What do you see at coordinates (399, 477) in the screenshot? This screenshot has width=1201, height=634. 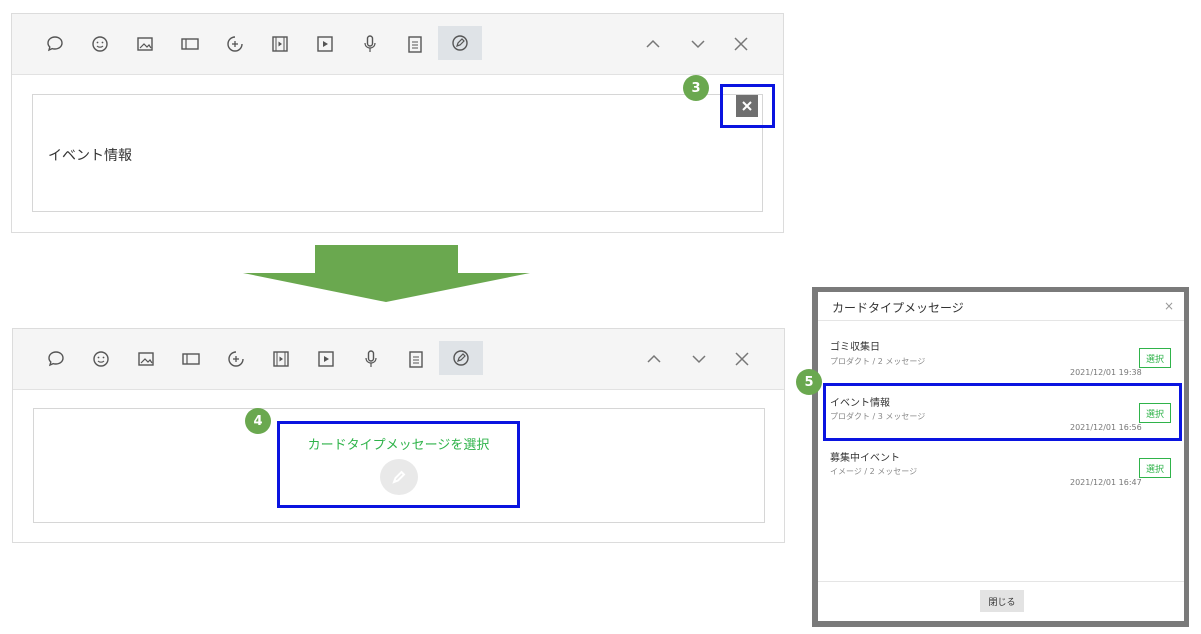 I see `edit-pencil-icon` at bounding box center [399, 477].